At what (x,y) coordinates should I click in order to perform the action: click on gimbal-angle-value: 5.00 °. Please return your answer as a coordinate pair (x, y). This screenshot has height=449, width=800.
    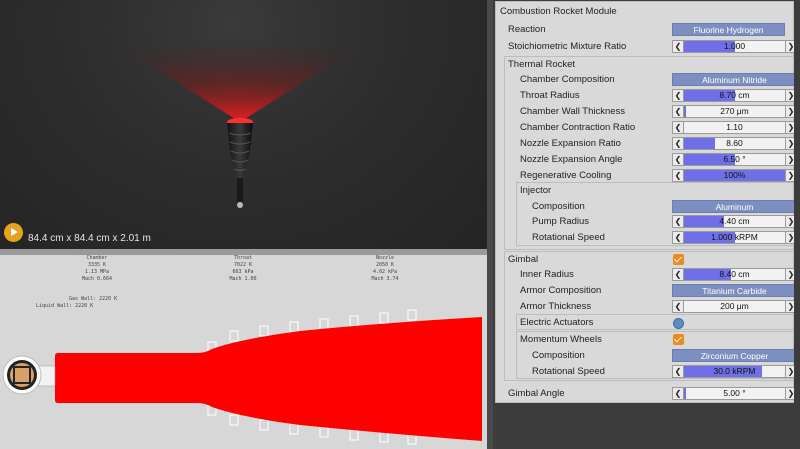
    Looking at the image, I should click on (734, 393).